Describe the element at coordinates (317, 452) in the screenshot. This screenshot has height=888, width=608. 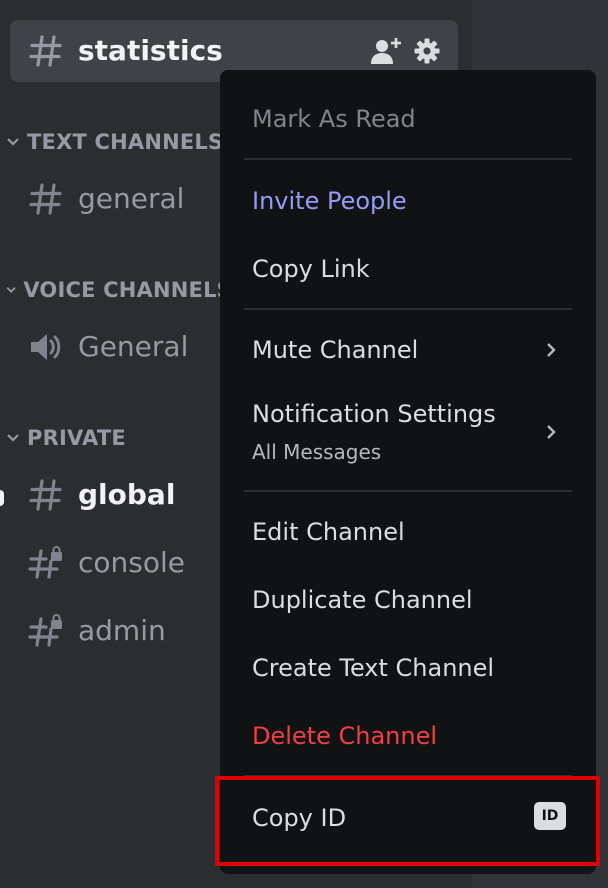
I see `menu-item-sublabel: All Messages` at that location.